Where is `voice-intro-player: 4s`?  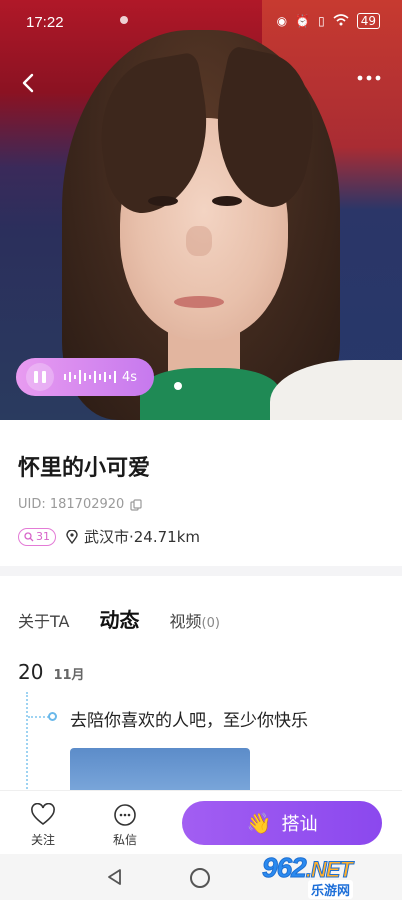
voice-intro-player: 4s is located at coordinates (85, 377).